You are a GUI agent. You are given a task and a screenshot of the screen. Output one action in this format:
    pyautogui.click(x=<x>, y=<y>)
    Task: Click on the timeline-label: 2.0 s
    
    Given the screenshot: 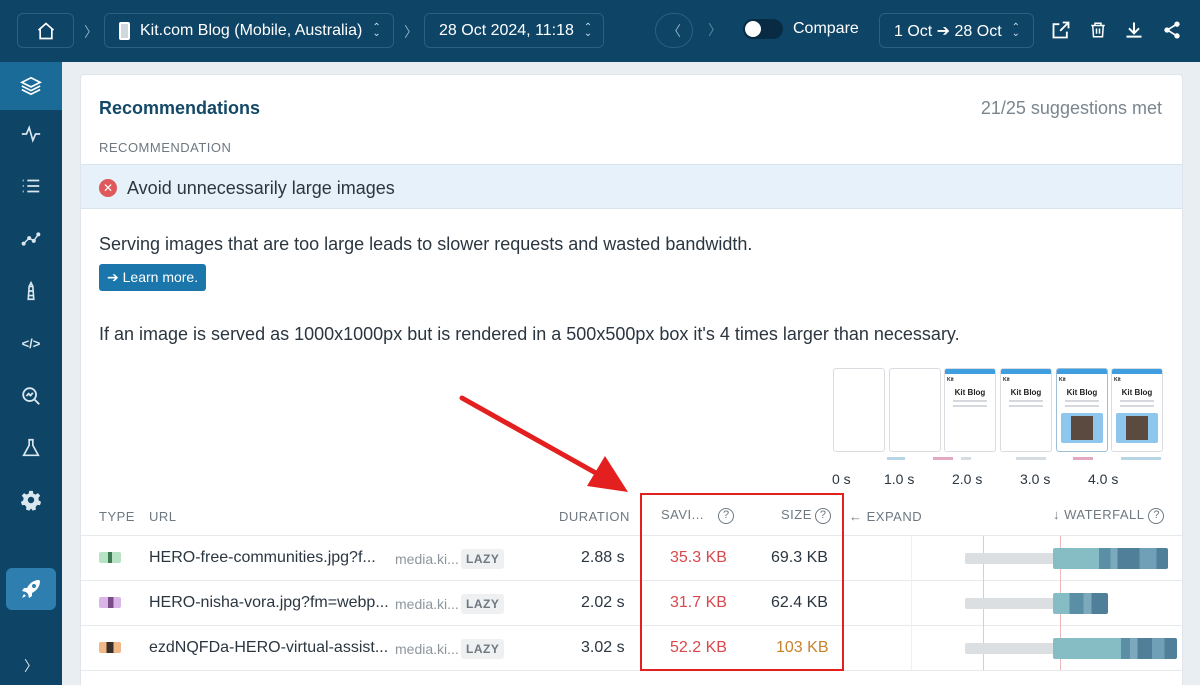 What is the action you would take?
    pyautogui.click(x=967, y=479)
    